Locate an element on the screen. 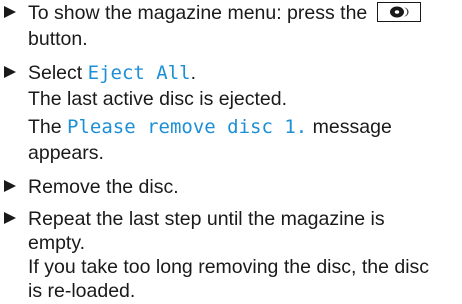  message-appears-text: appears. is located at coordinates (66, 153).